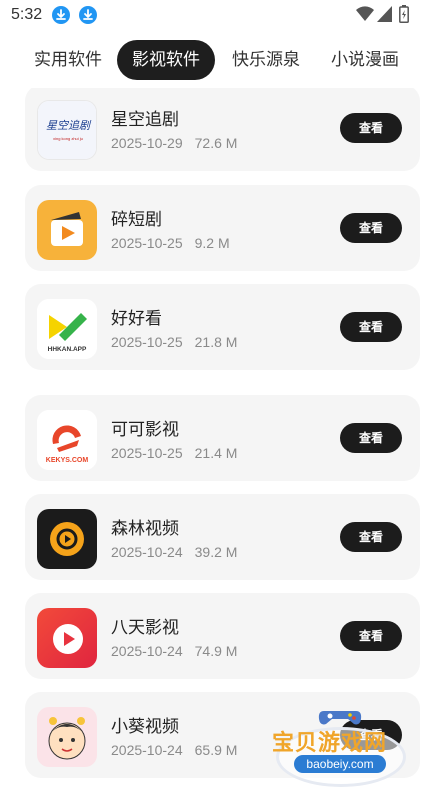  Describe the element at coordinates (174, 651) in the screenshot. I see `app-meta: 2025-10-24 74.9 M` at that location.